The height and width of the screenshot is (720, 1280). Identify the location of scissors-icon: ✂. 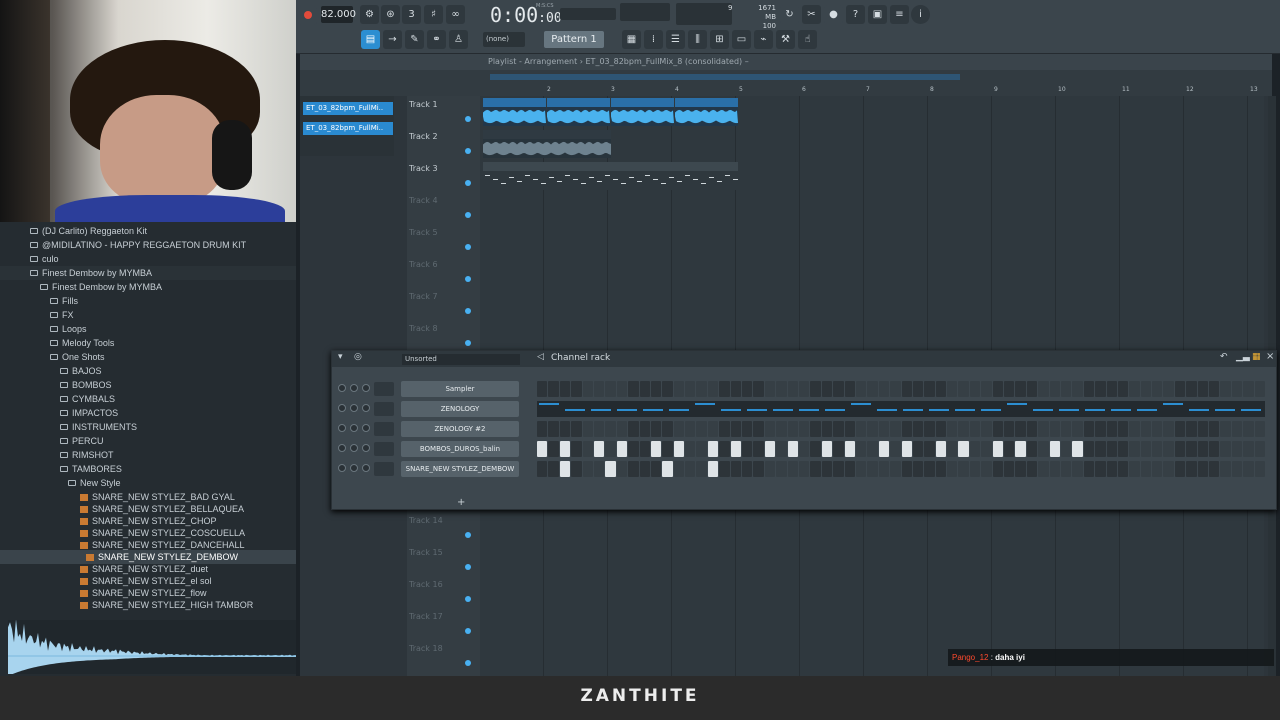
(811, 14).